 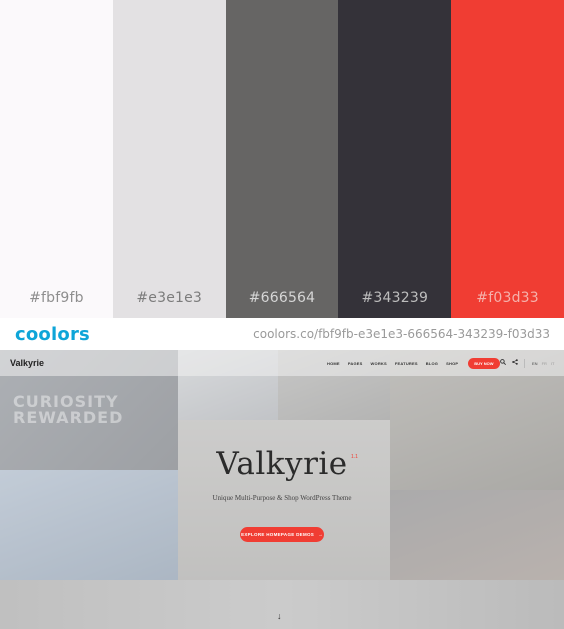 I want to click on language-switcher: EN FR IT, so click(x=543, y=363).